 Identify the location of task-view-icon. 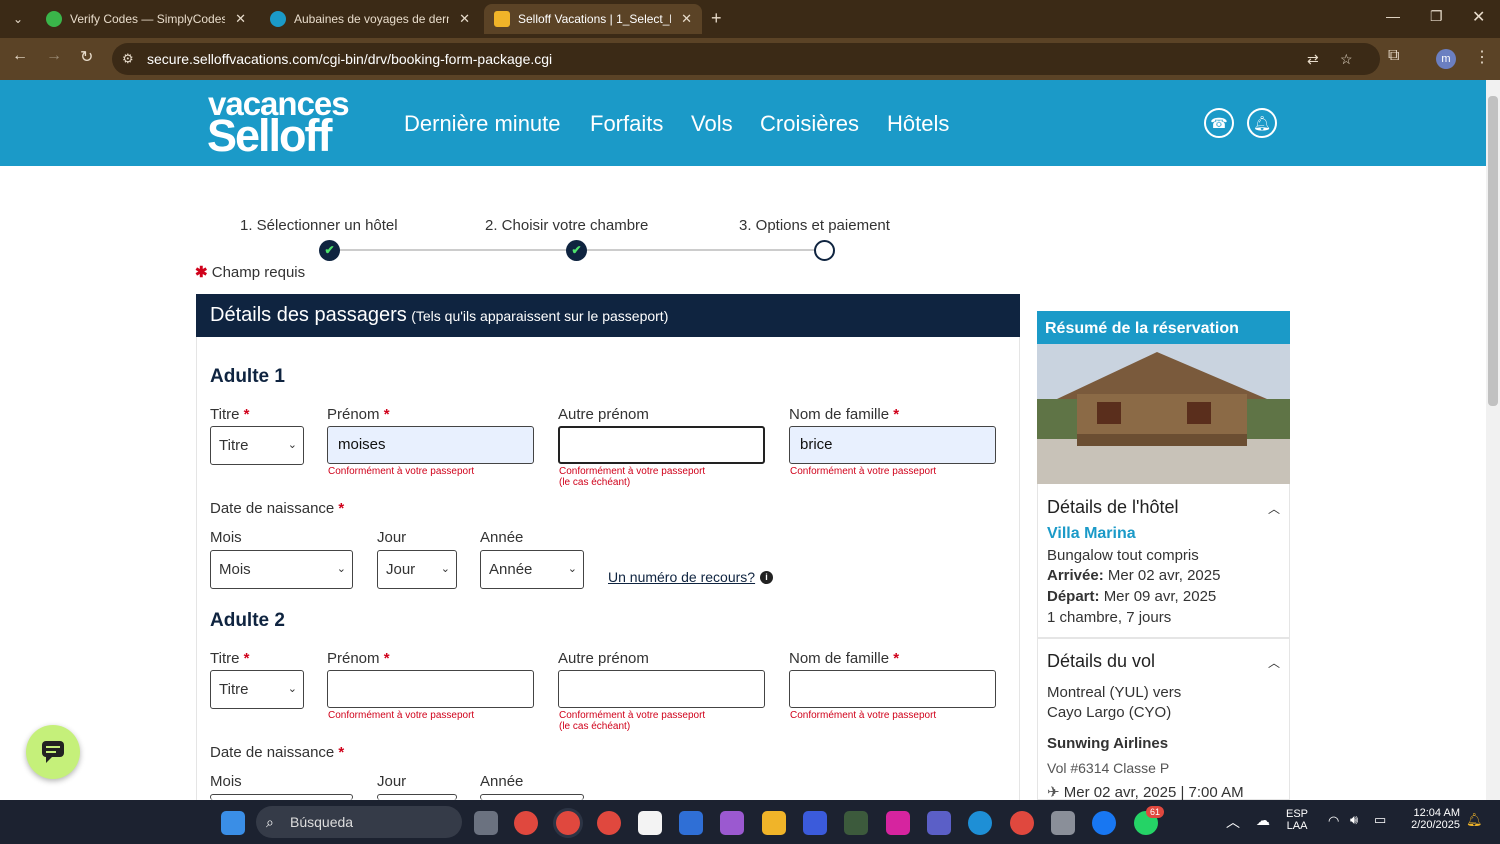
(486, 823).